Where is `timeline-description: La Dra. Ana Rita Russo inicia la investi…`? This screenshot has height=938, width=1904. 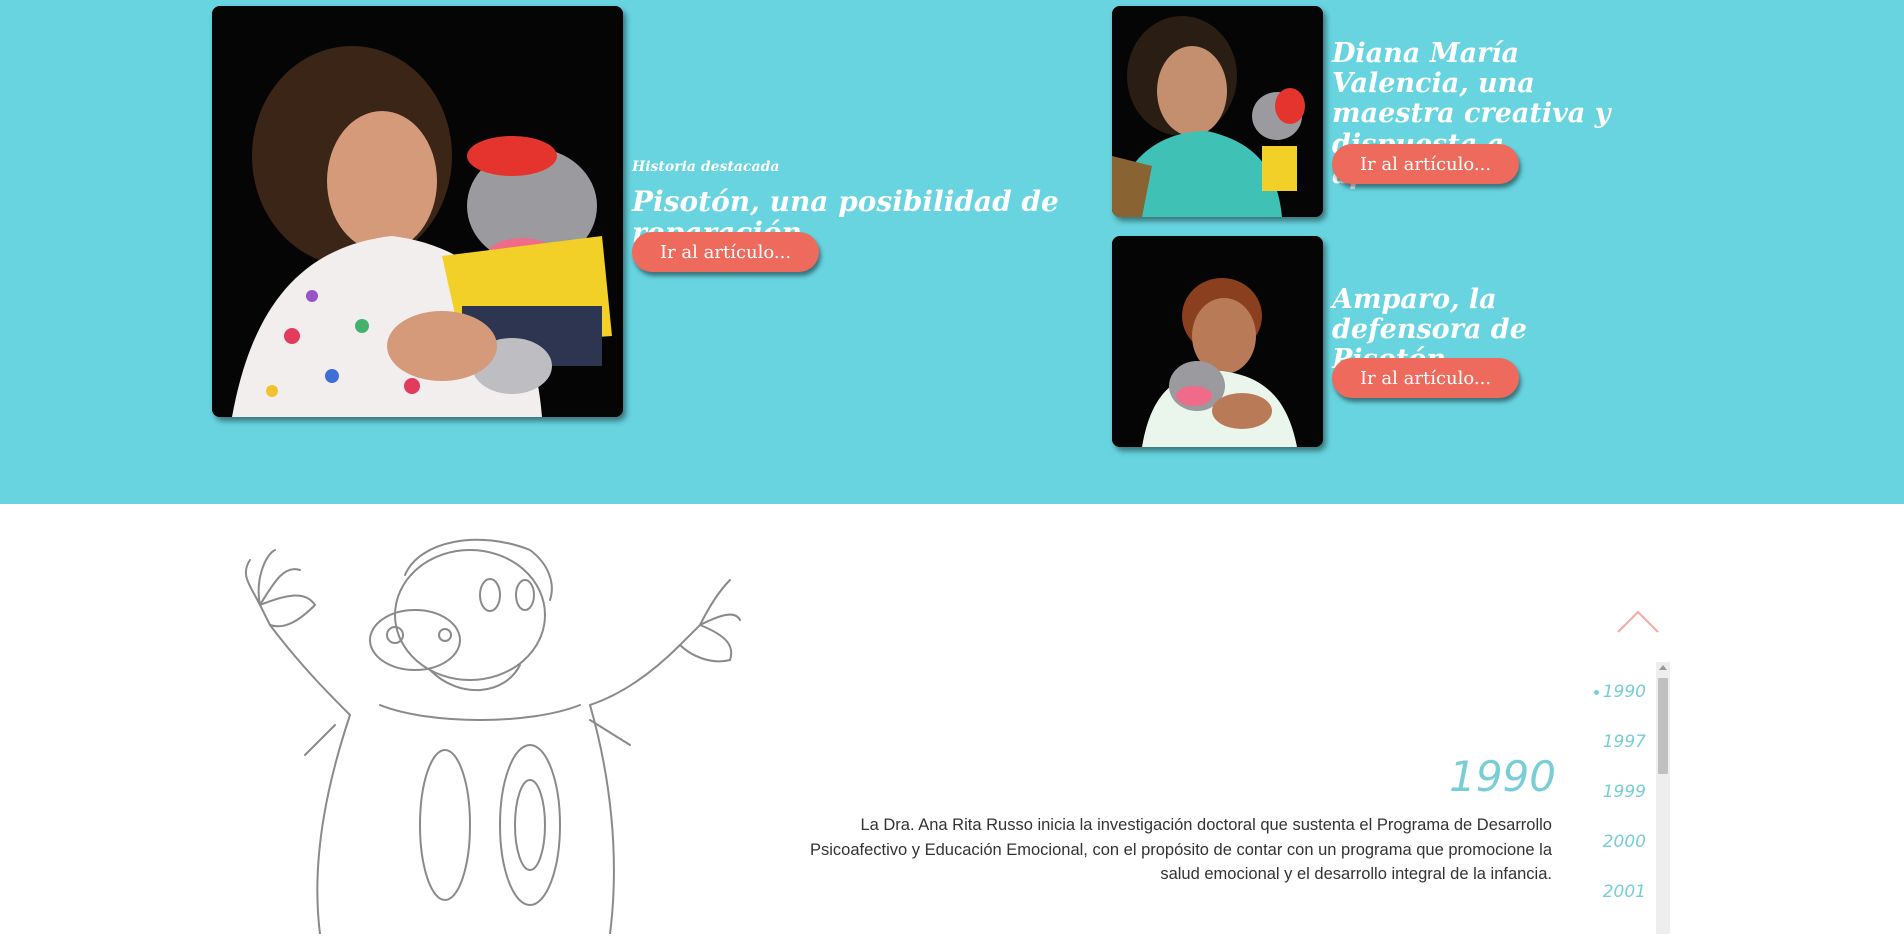
timeline-description: La Dra. Ana Rita Russo inicia la investi… is located at coordinates (1180, 849).